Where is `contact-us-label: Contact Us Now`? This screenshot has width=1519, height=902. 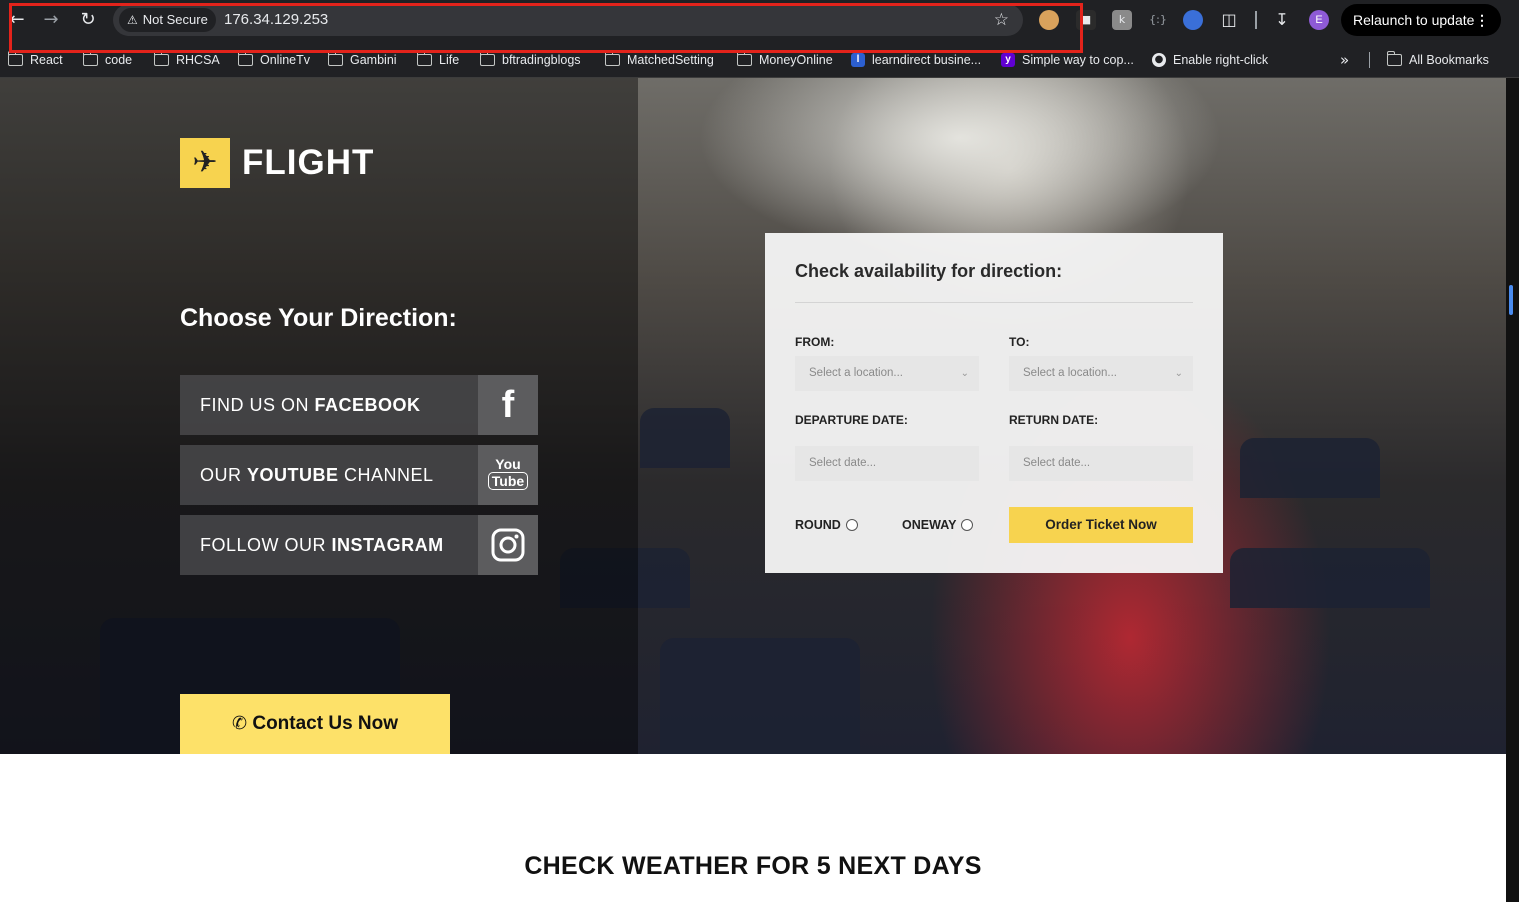
contact-us-label: Contact Us Now is located at coordinates (325, 723).